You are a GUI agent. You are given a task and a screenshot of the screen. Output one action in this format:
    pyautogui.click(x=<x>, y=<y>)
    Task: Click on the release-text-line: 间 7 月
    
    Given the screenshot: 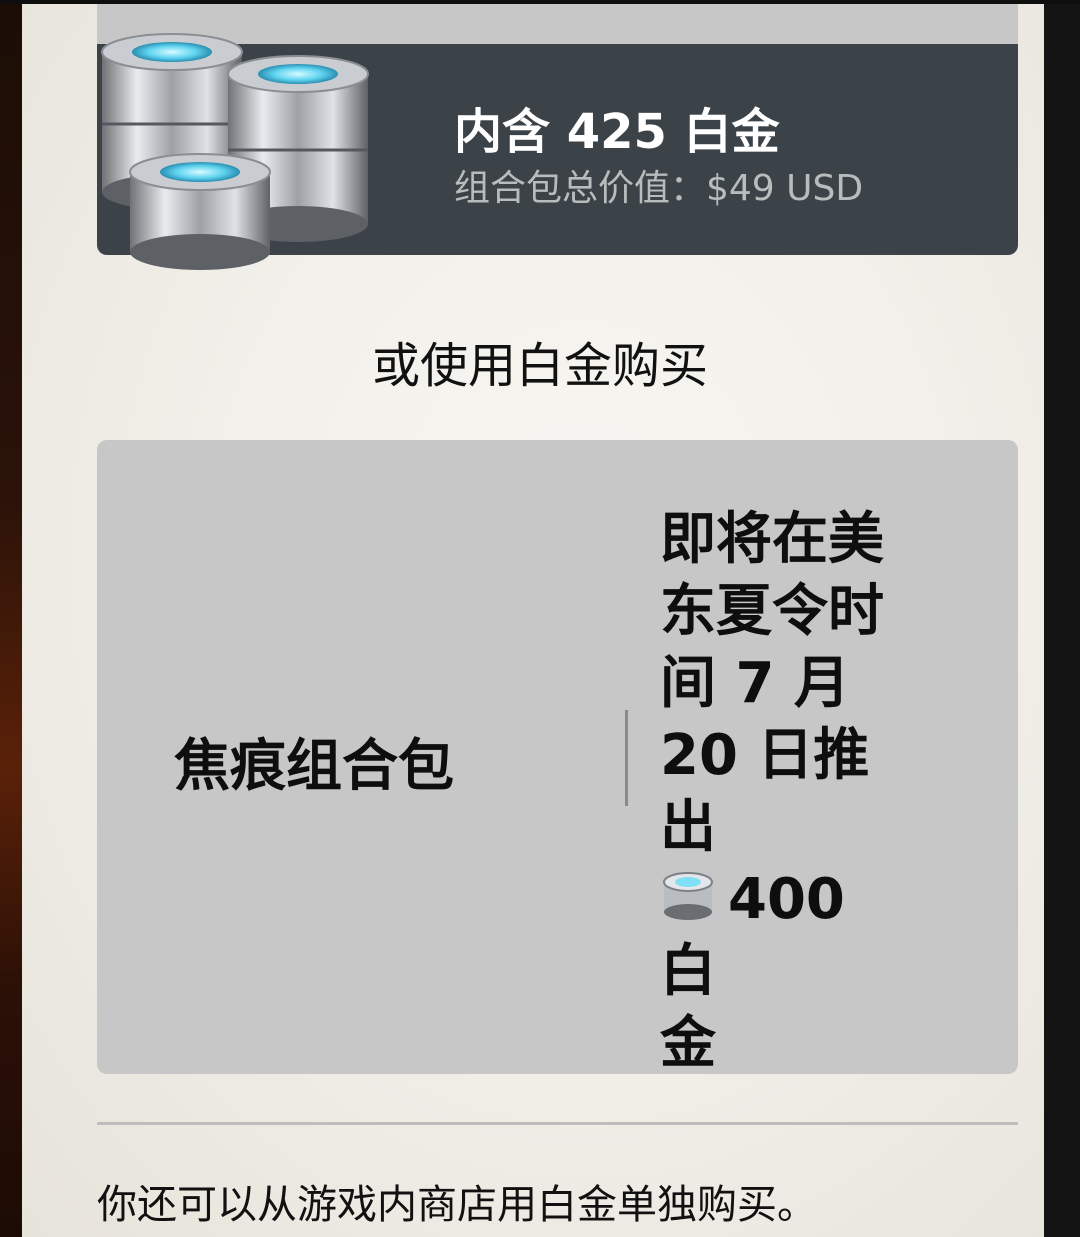 What is the action you would take?
    pyautogui.click(x=755, y=683)
    